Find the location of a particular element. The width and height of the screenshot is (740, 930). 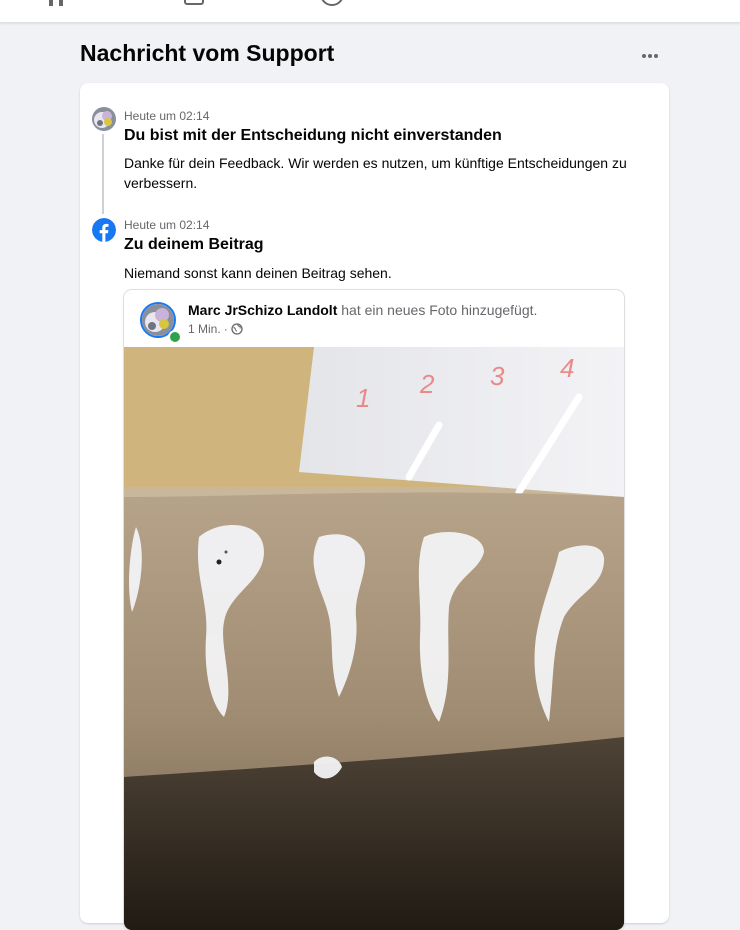

user-avatar is located at coordinates (104, 119).